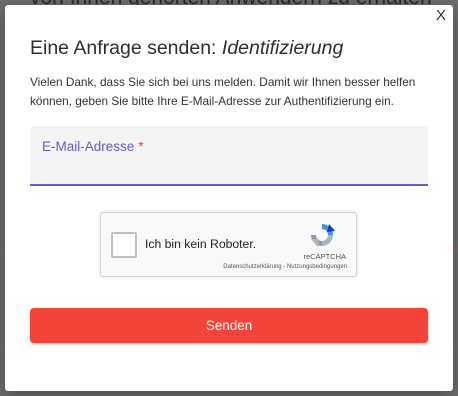 The image size is (458, 396). What do you see at coordinates (324, 256) in the screenshot?
I see `recaptcha-brand: reCAPTCHA` at bounding box center [324, 256].